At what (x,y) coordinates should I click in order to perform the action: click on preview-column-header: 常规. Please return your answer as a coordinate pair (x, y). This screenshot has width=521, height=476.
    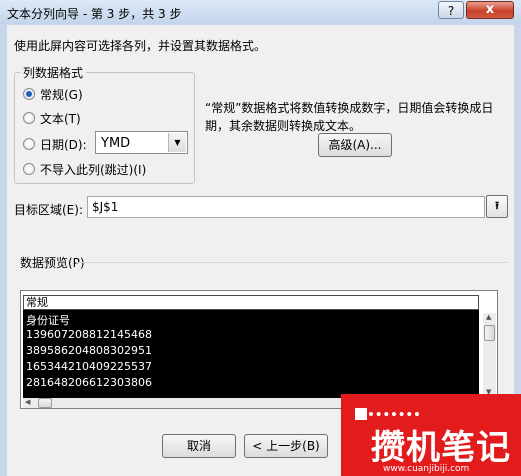
    Looking at the image, I should click on (251, 302).